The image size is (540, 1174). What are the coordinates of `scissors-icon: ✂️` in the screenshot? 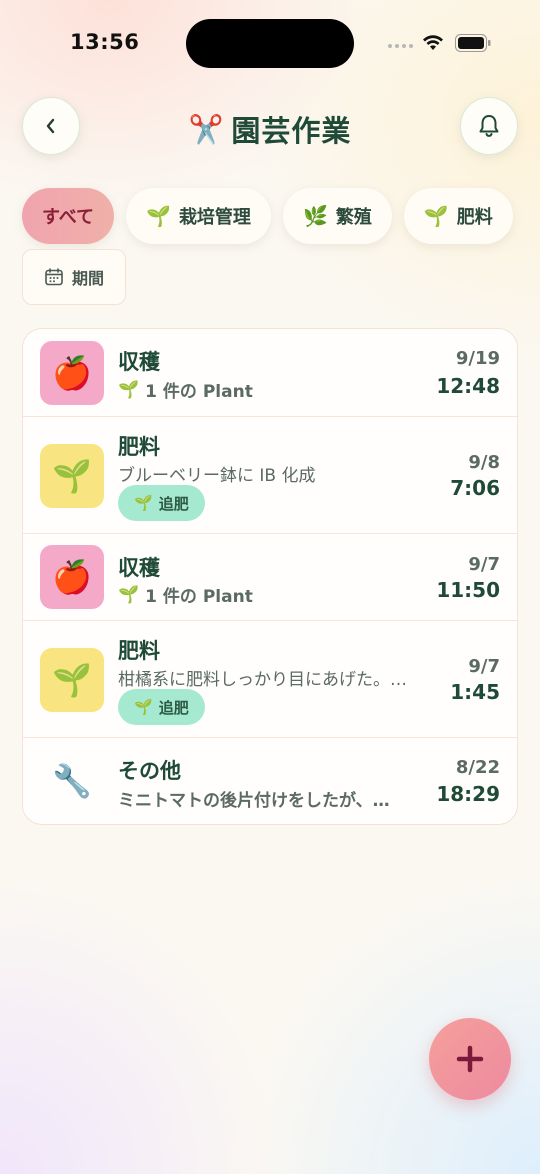 It's located at (206, 129).